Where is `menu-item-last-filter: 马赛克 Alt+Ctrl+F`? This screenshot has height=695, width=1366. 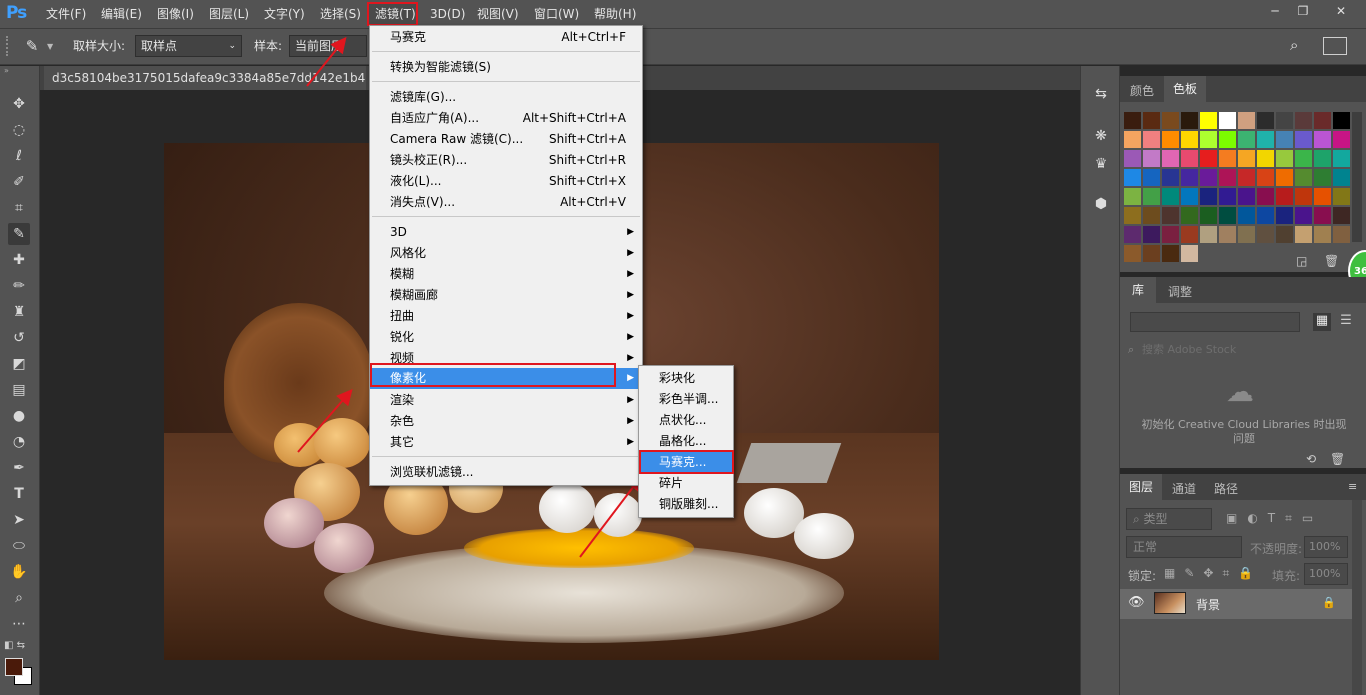
menu-item-last-filter: 马赛克 Alt+Ctrl+F is located at coordinates (506, 37).